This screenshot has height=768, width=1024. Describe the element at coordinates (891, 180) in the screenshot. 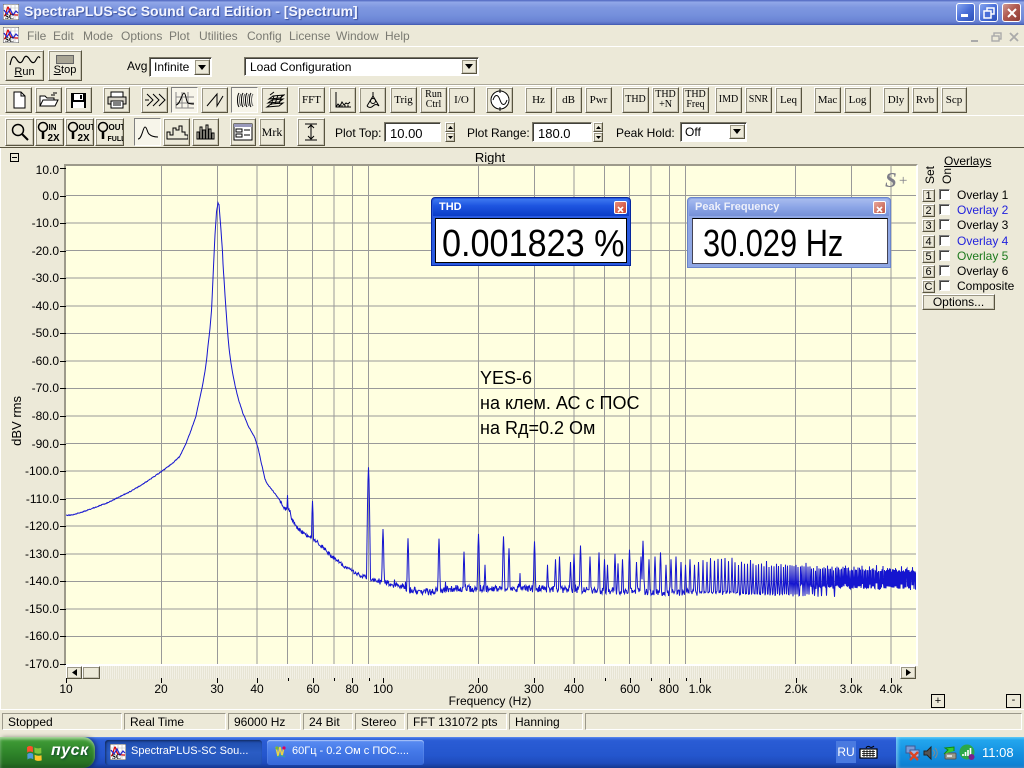

I see `svg-text: S` at that location.